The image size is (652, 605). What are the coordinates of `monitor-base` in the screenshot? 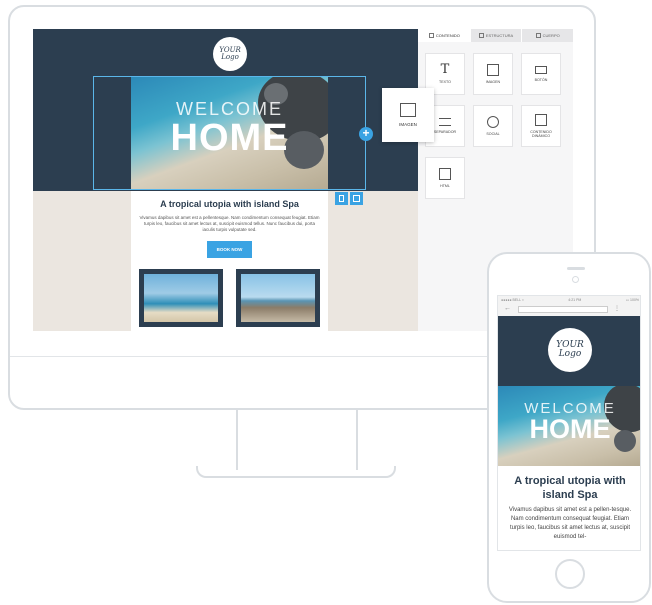 It's located at (296, 472).